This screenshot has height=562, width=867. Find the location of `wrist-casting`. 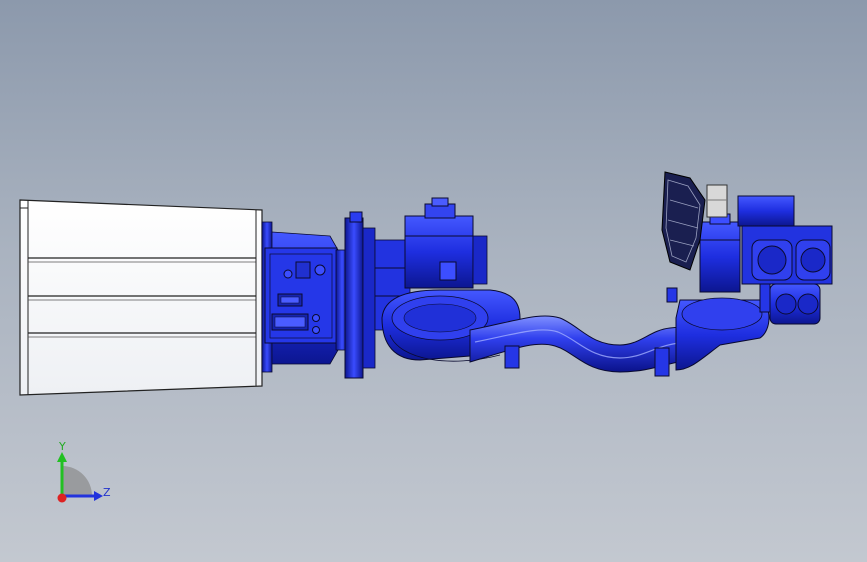

wrist-casting is located at coordinates (718, 326).